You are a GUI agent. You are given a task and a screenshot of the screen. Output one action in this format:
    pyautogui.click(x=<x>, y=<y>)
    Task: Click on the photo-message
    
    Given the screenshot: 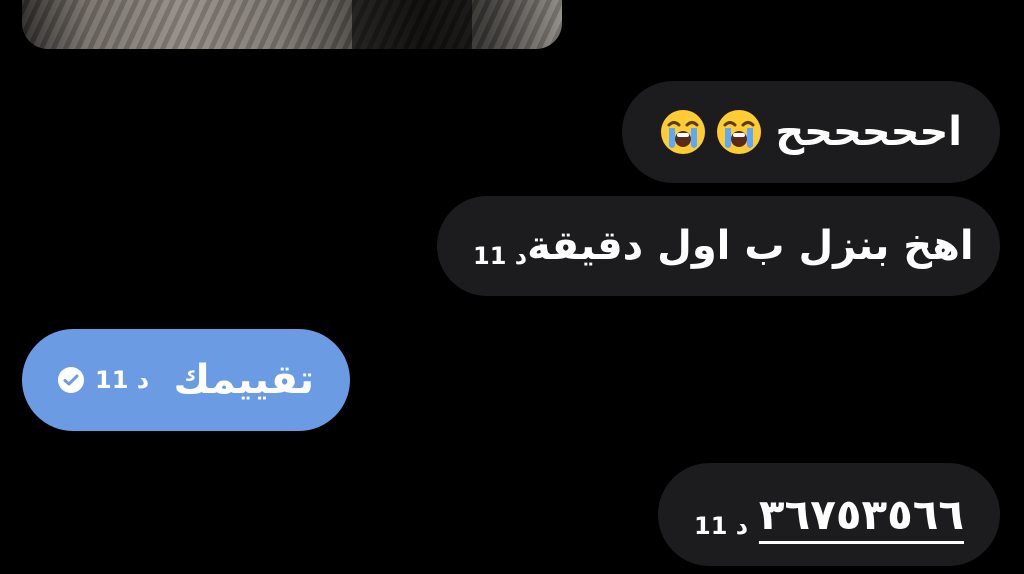 What is the action you would take?
    pyautogui.click(x=292, y=24)
    